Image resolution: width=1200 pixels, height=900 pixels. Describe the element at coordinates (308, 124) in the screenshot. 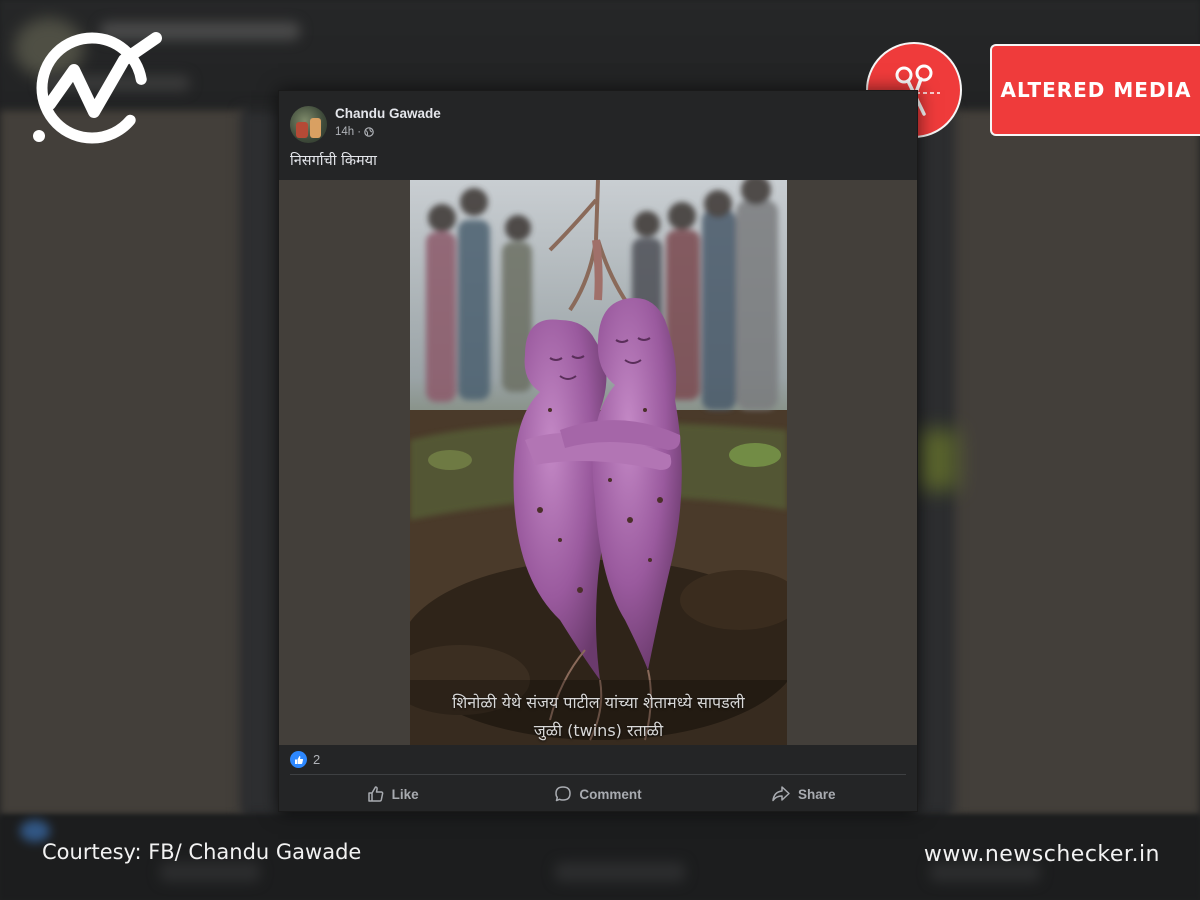

I see `author-avatar` at that location.